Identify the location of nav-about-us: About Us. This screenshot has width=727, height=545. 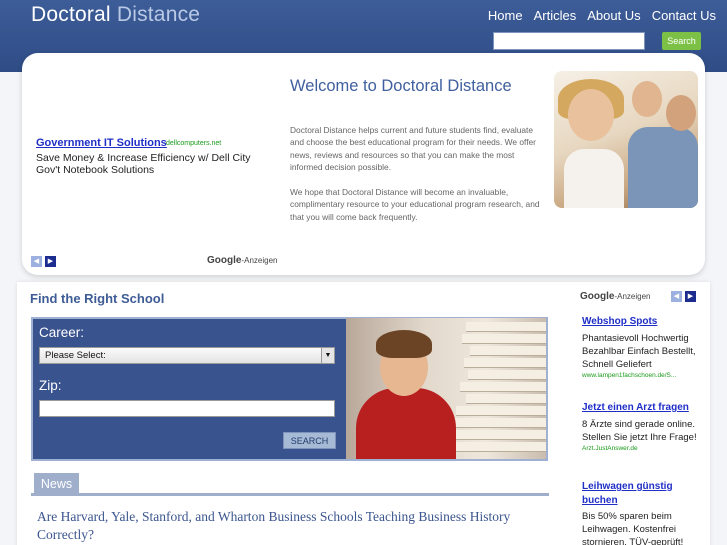
(613, 15).